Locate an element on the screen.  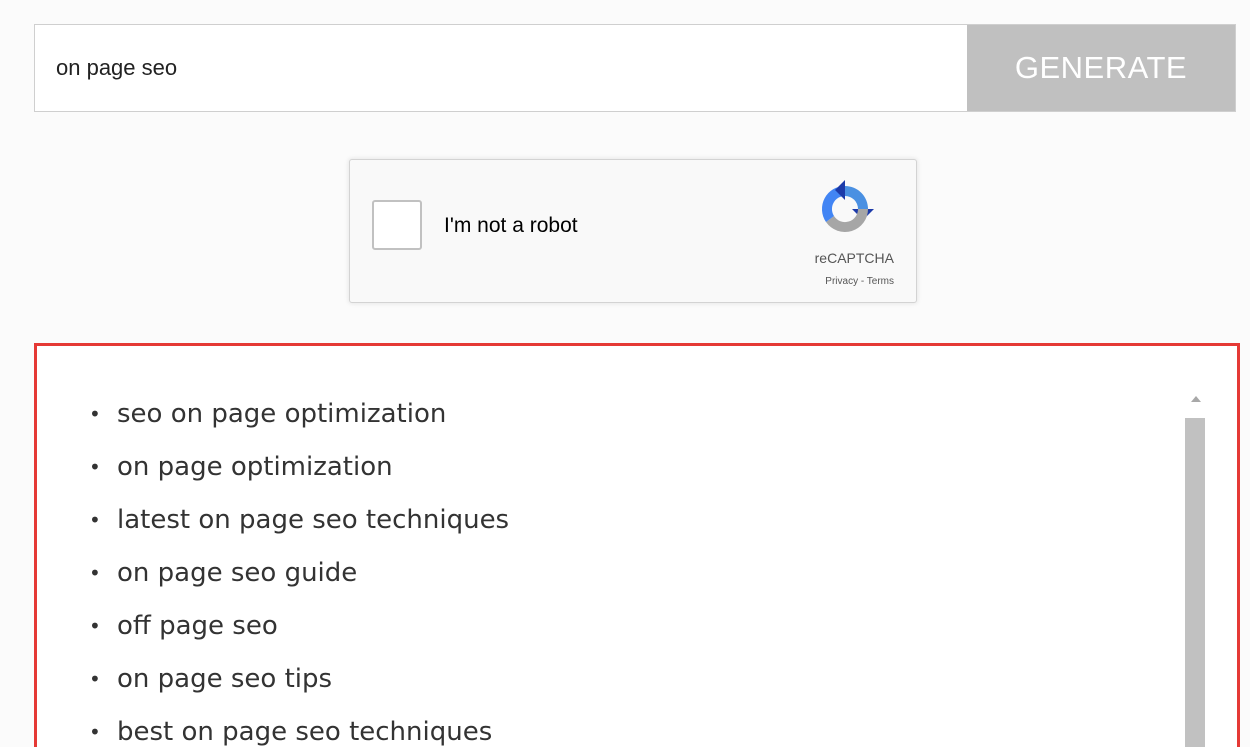
list-item: • on page seo guide is located at coordinates (298, 579).